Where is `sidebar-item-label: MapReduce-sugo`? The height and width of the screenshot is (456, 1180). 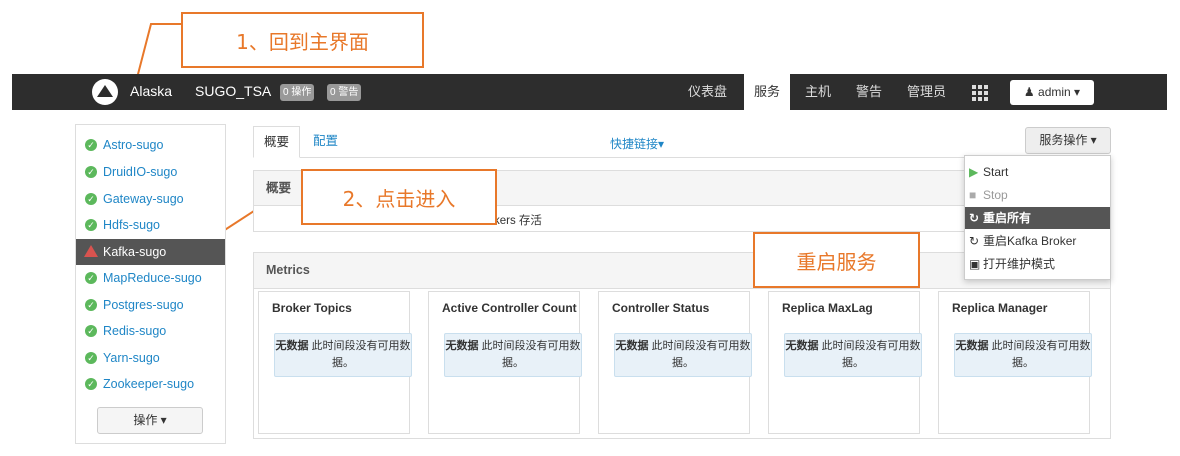 sidebar-item-label: MapReduce-sugo is located at coordinates (152, 278).